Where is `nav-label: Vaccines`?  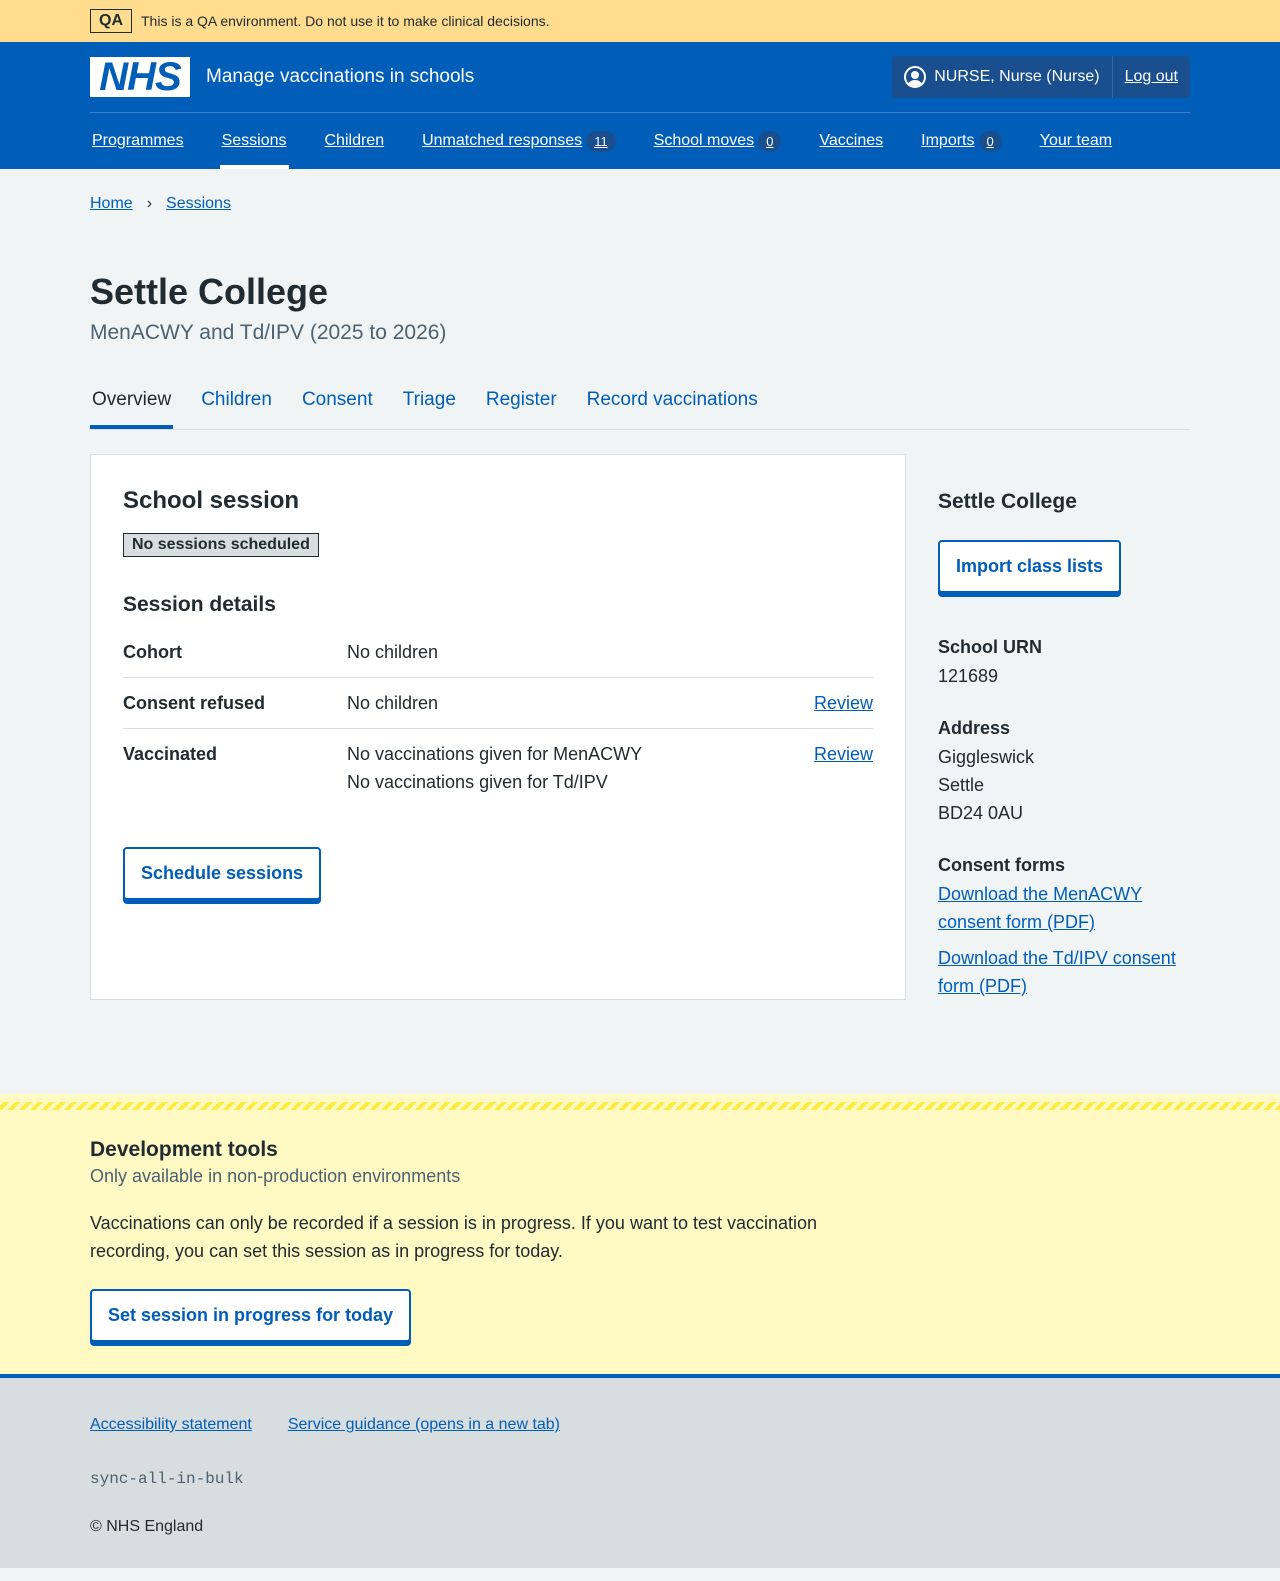 nav-label: Vaccines is located at coordinates (851, 140).